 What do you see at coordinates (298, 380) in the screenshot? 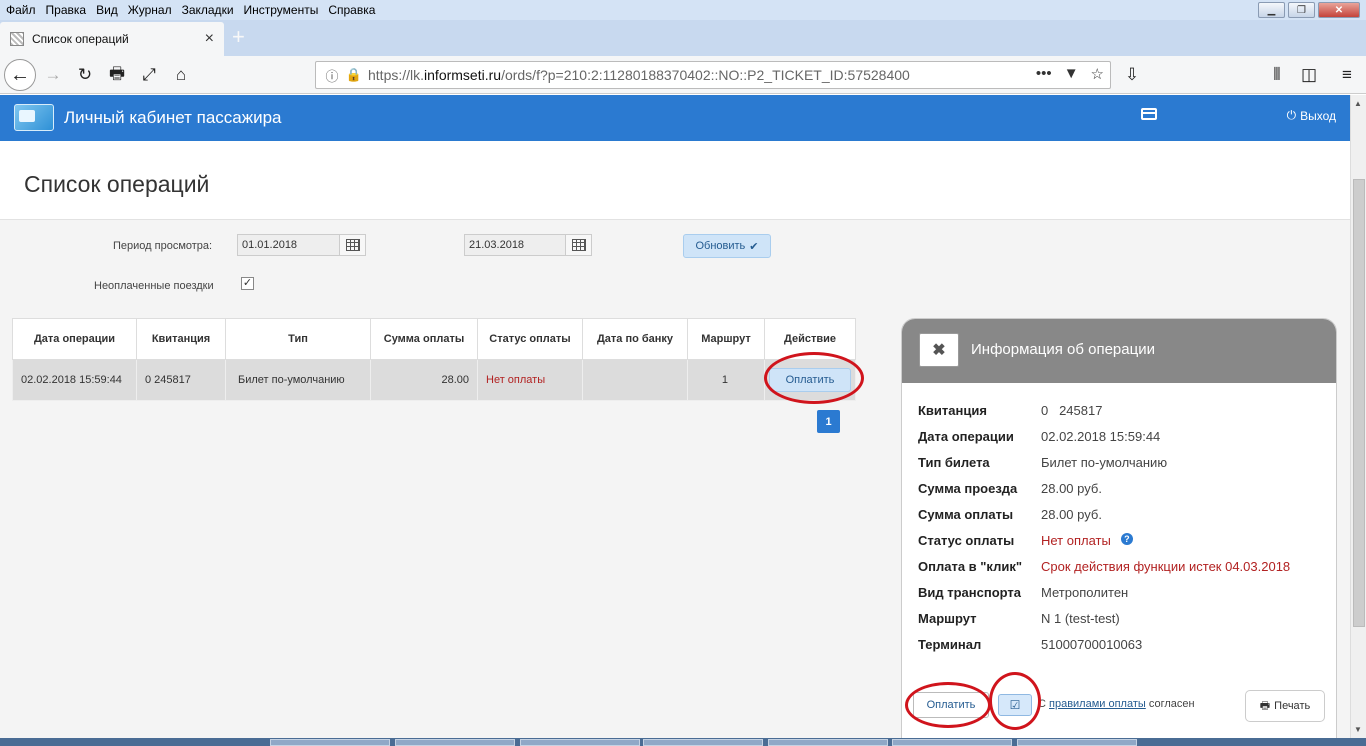
I see `cell-type: Билет по-умолчанию` at bounding box center [298, 380].